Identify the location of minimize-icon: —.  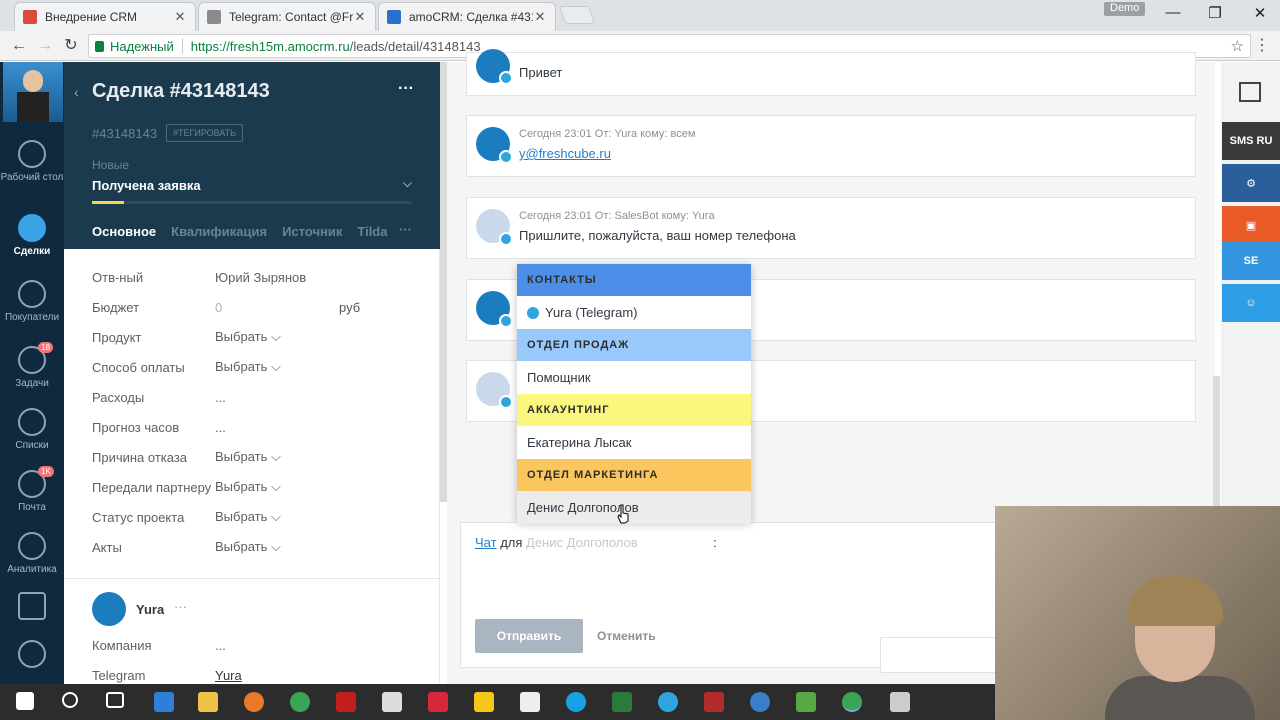
(1173, 14).